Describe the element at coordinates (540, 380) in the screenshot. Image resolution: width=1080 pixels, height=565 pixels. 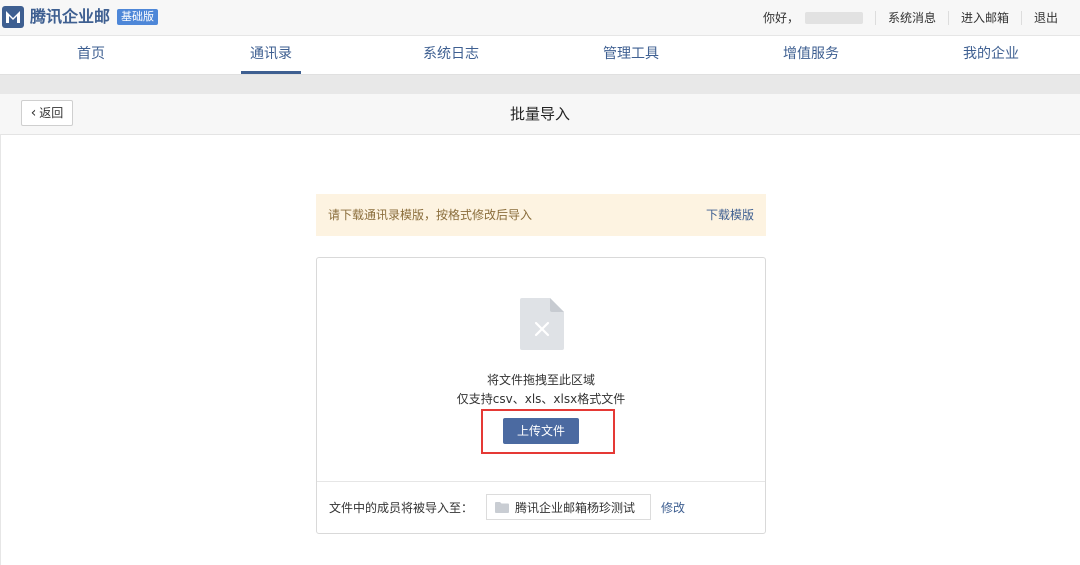
I see `drop-hint-text: 将文件拖拽至此区域` at that location.